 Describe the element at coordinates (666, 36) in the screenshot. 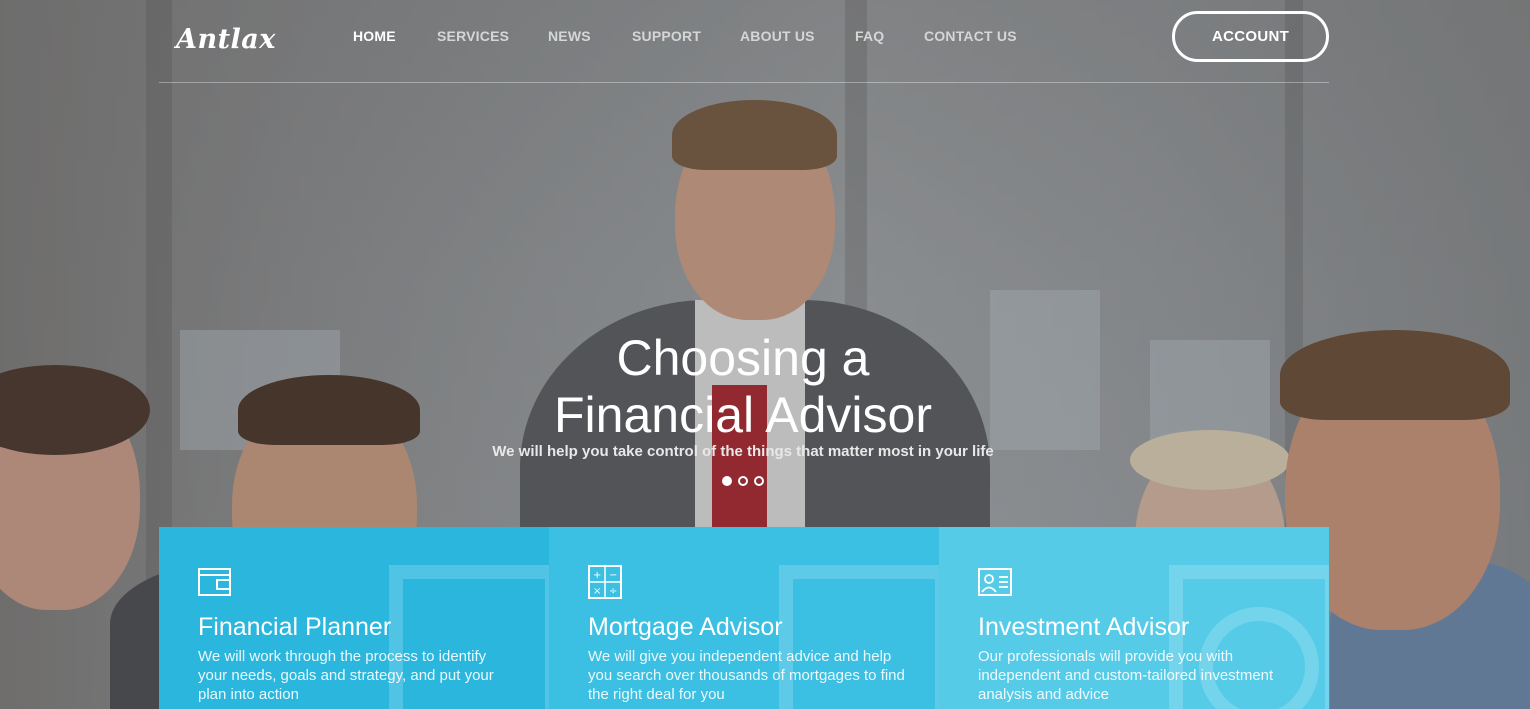

I see `nav-support: SUPPORT` at that location.